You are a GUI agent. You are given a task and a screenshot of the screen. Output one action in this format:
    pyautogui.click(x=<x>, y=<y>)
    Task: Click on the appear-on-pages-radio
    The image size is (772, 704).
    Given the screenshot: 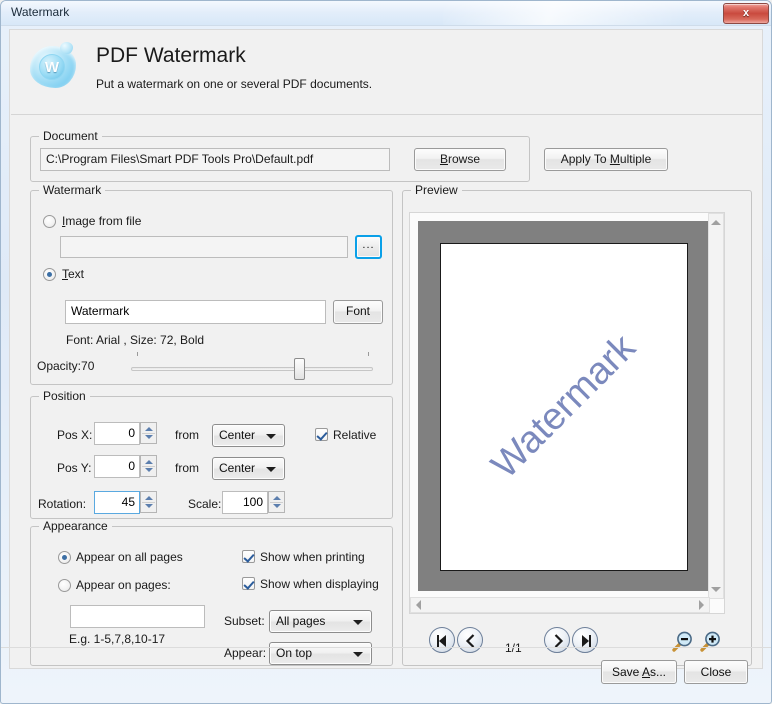 What is the action you would take?
    pyautogui.click(x=64, y=585)
    